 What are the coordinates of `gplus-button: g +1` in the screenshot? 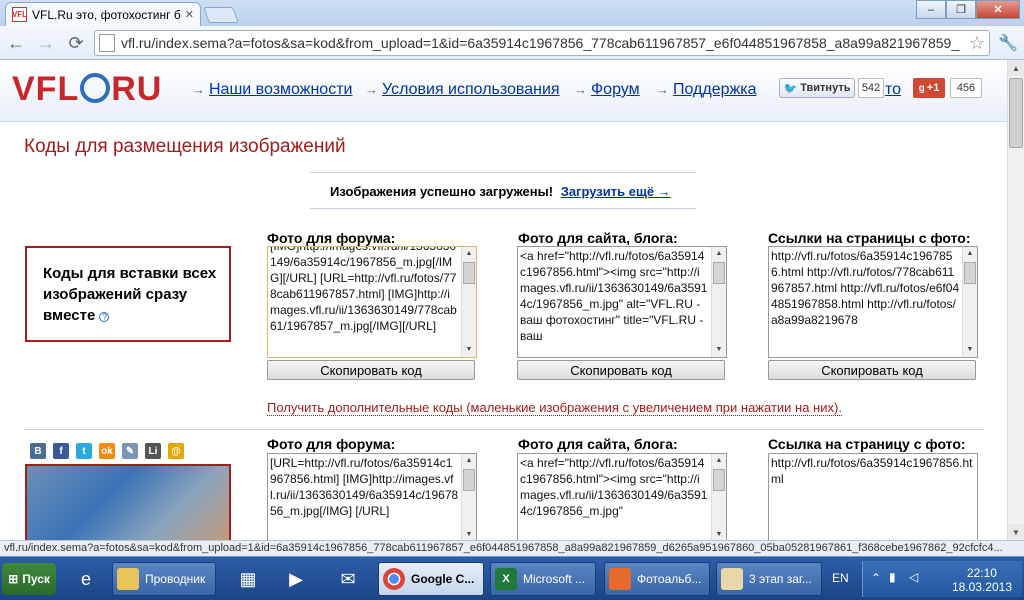 It's located at (929, 88).